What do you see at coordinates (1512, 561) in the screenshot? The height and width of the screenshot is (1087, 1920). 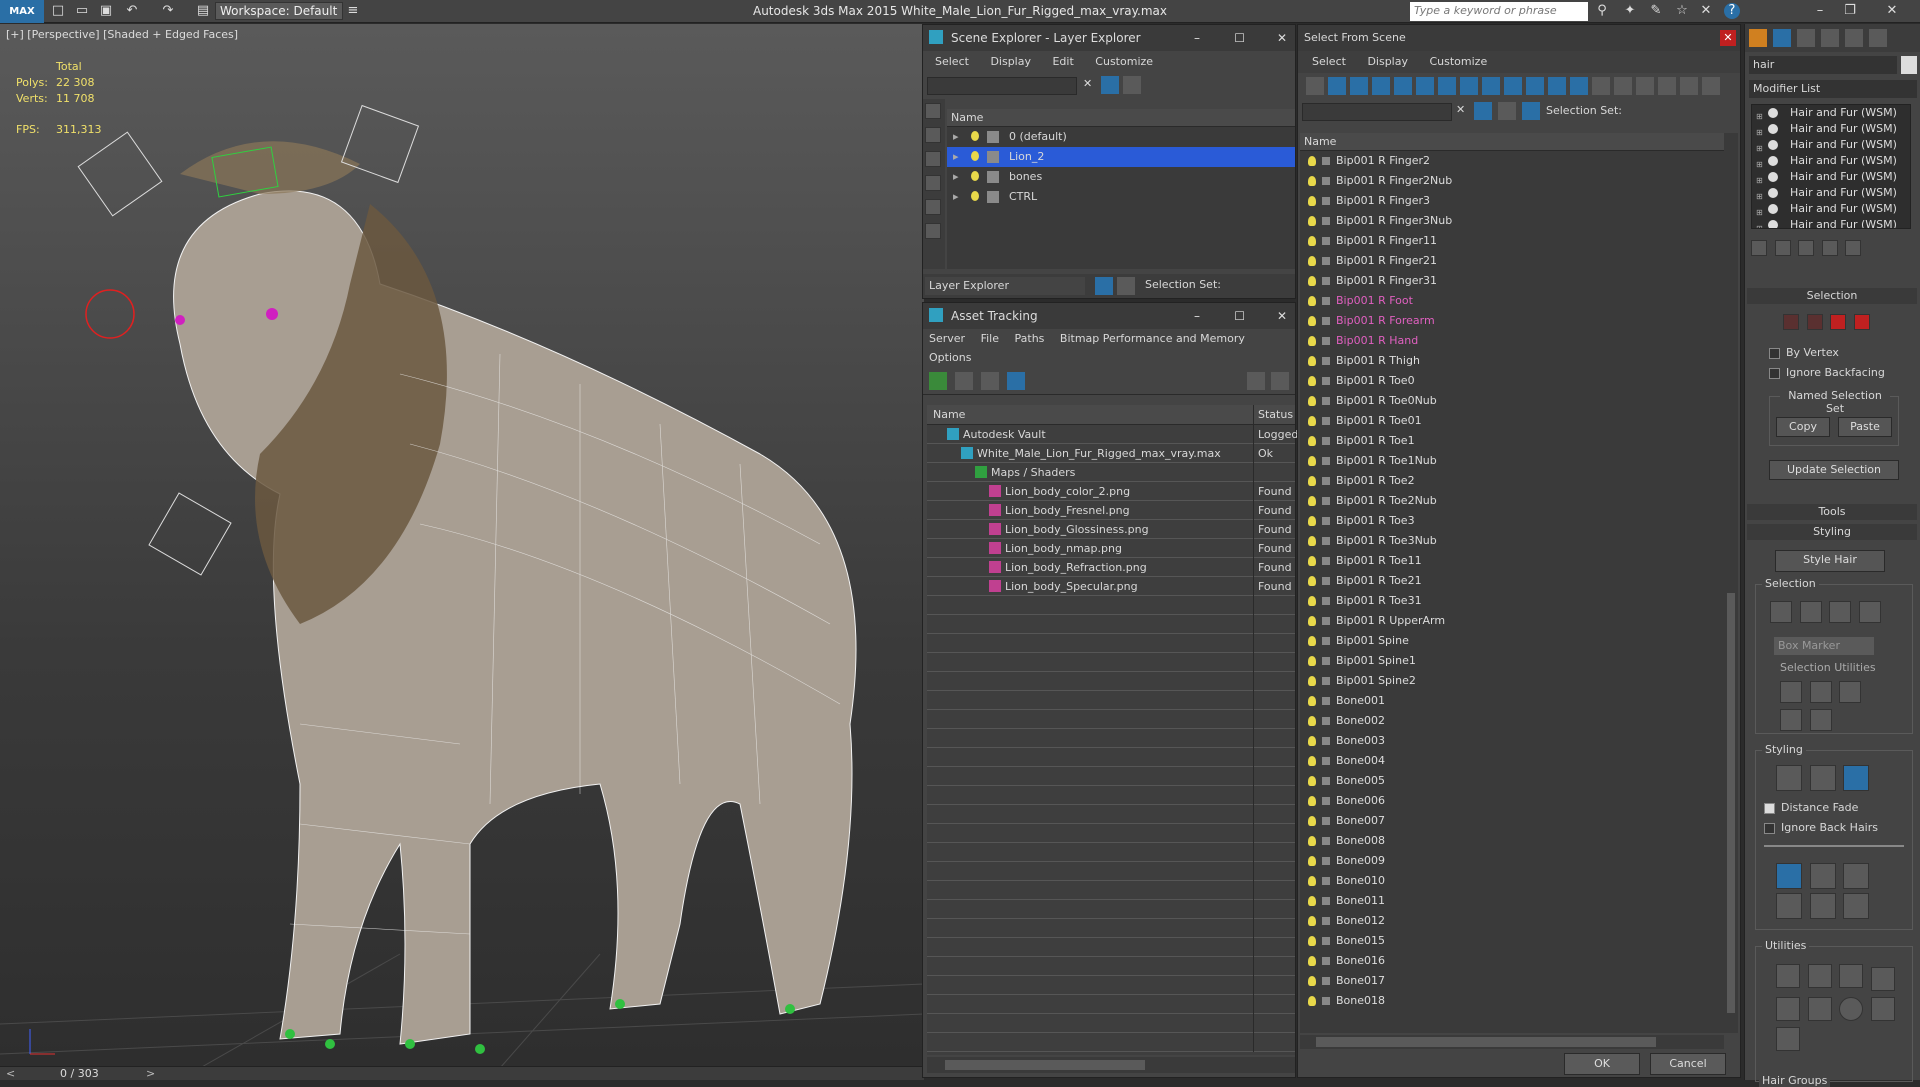 I see `object-list-item: Bip001 R Toe11` at bounding box center [1512, 561].